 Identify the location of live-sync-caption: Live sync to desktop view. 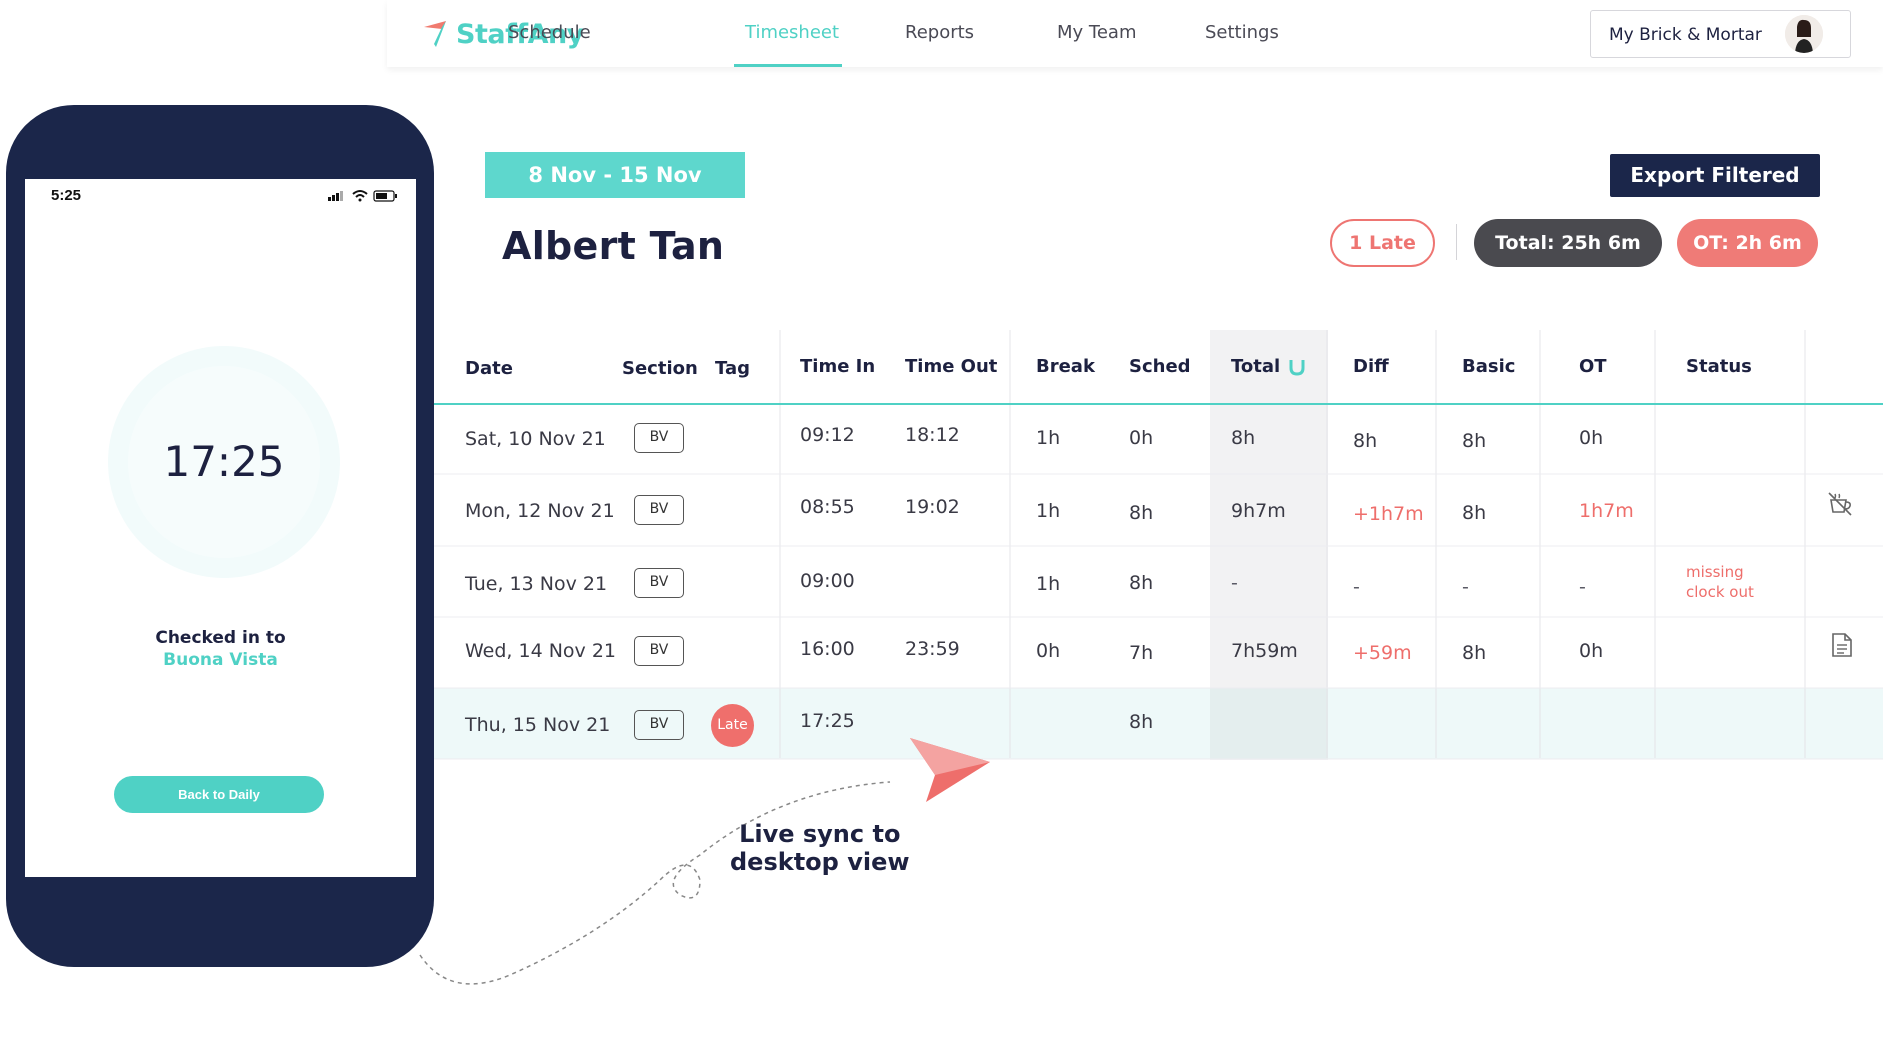
(820, 848).